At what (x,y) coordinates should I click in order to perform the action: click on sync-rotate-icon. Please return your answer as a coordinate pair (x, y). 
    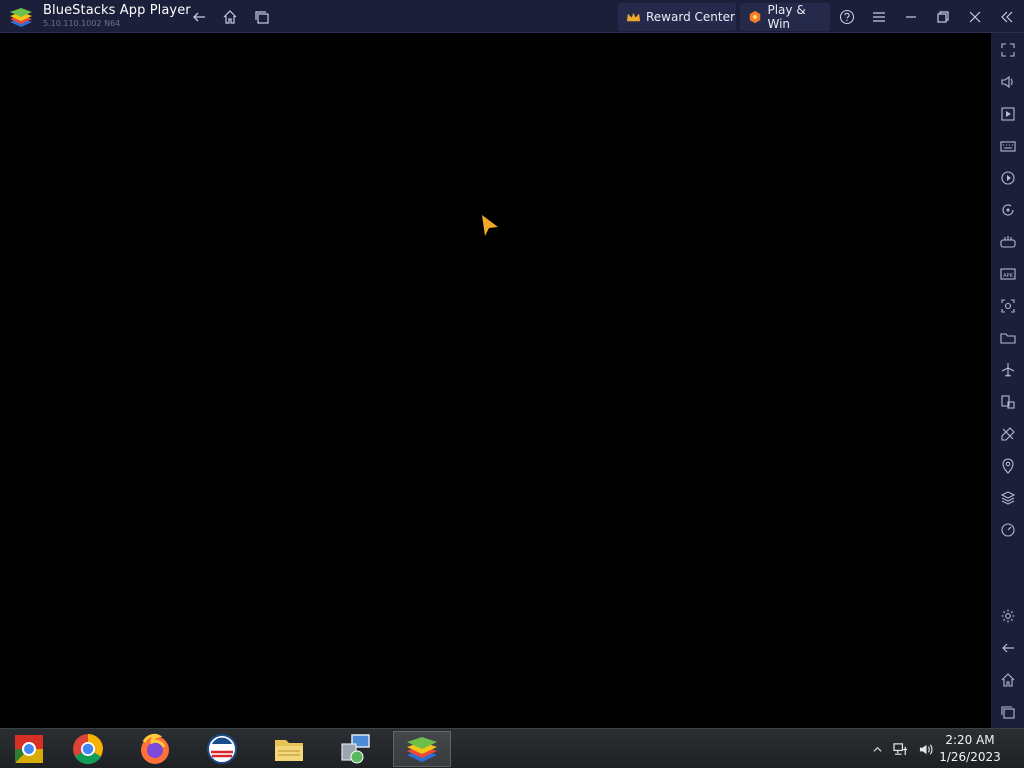
    Looking at the image, I should click on (1008, 210).